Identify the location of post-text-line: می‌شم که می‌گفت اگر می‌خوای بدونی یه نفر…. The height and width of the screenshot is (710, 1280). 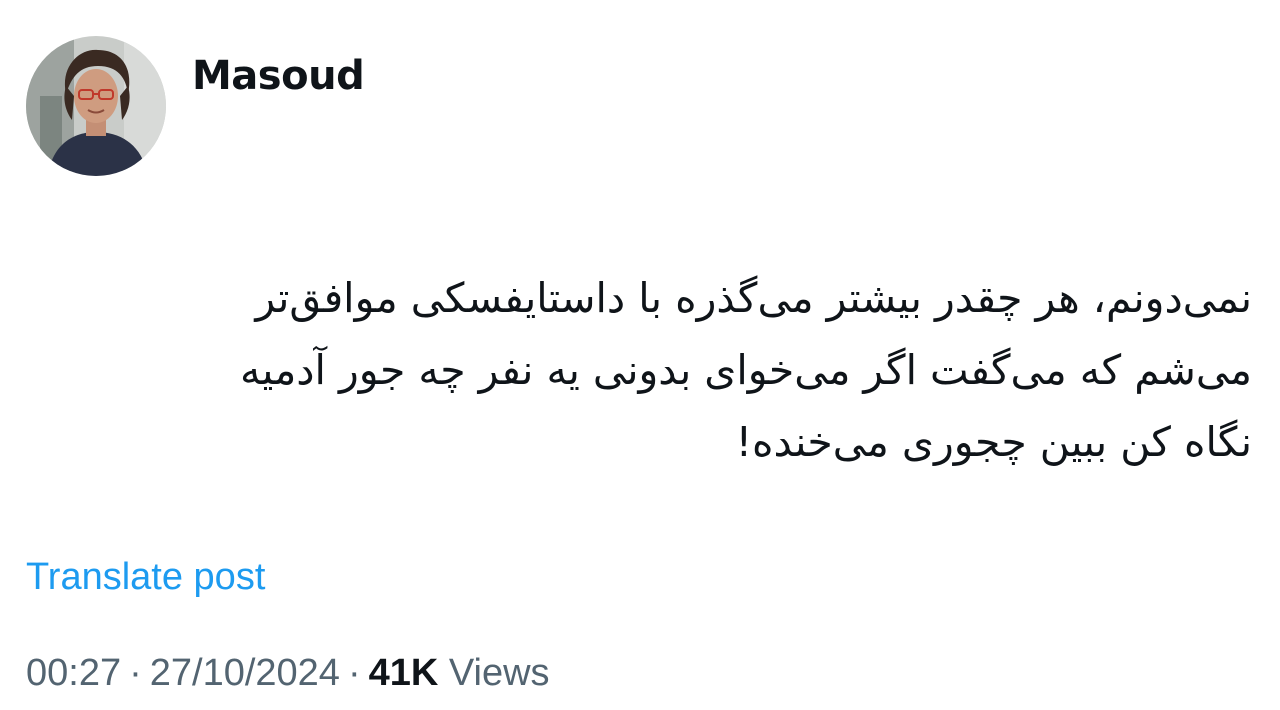
(745, 370).